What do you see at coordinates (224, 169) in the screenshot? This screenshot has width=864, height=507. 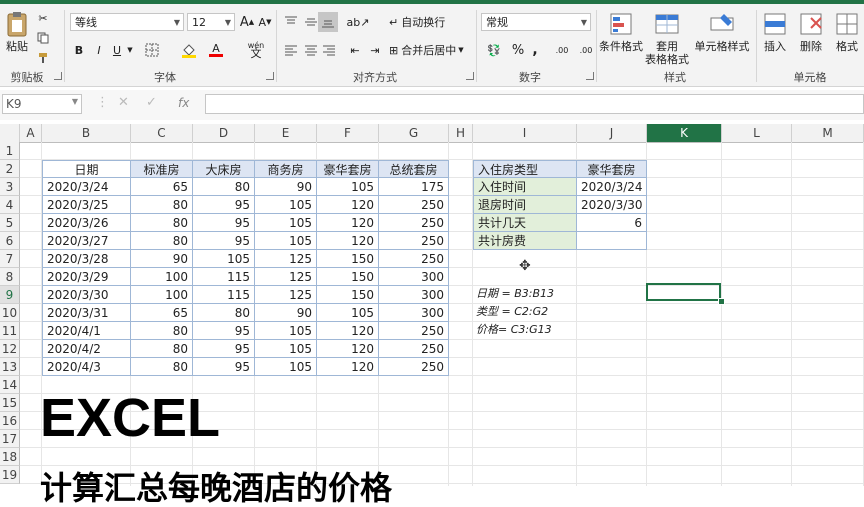 I see `table-header-cell: 大床房` at bounding box center [224, 169].